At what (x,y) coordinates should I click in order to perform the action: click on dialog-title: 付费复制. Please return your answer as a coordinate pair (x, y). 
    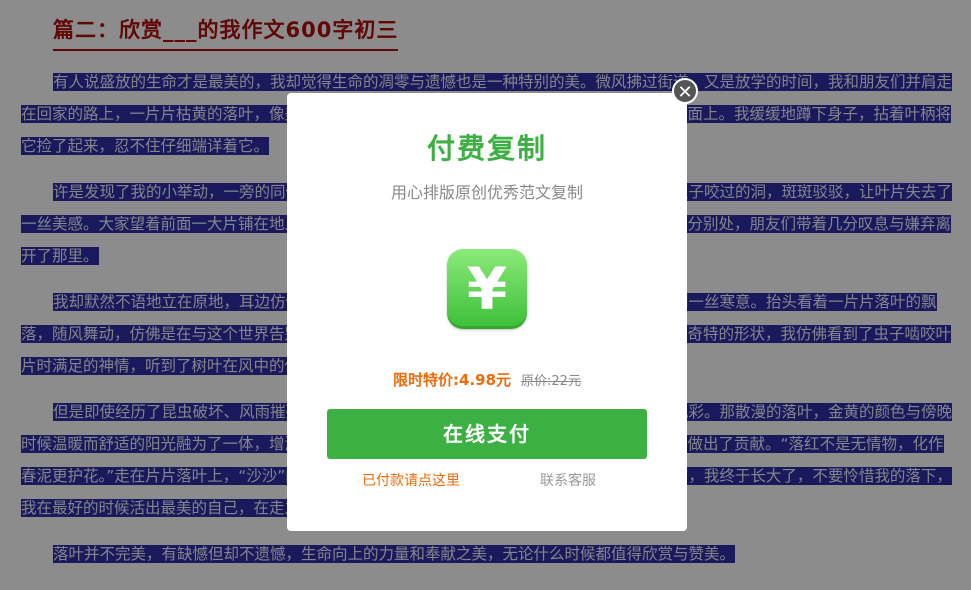
    Looking at the image, I should click on (486, 148).